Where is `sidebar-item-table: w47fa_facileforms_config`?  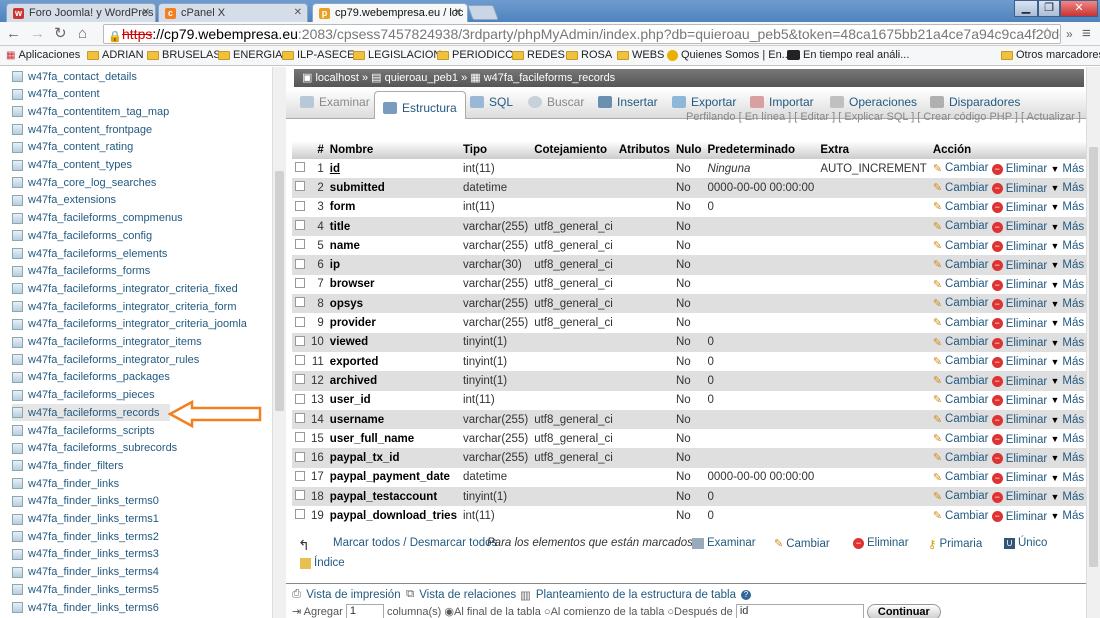
sidebar-item-table: w47fa_facileforms_config is located at coordinates (82, 235).